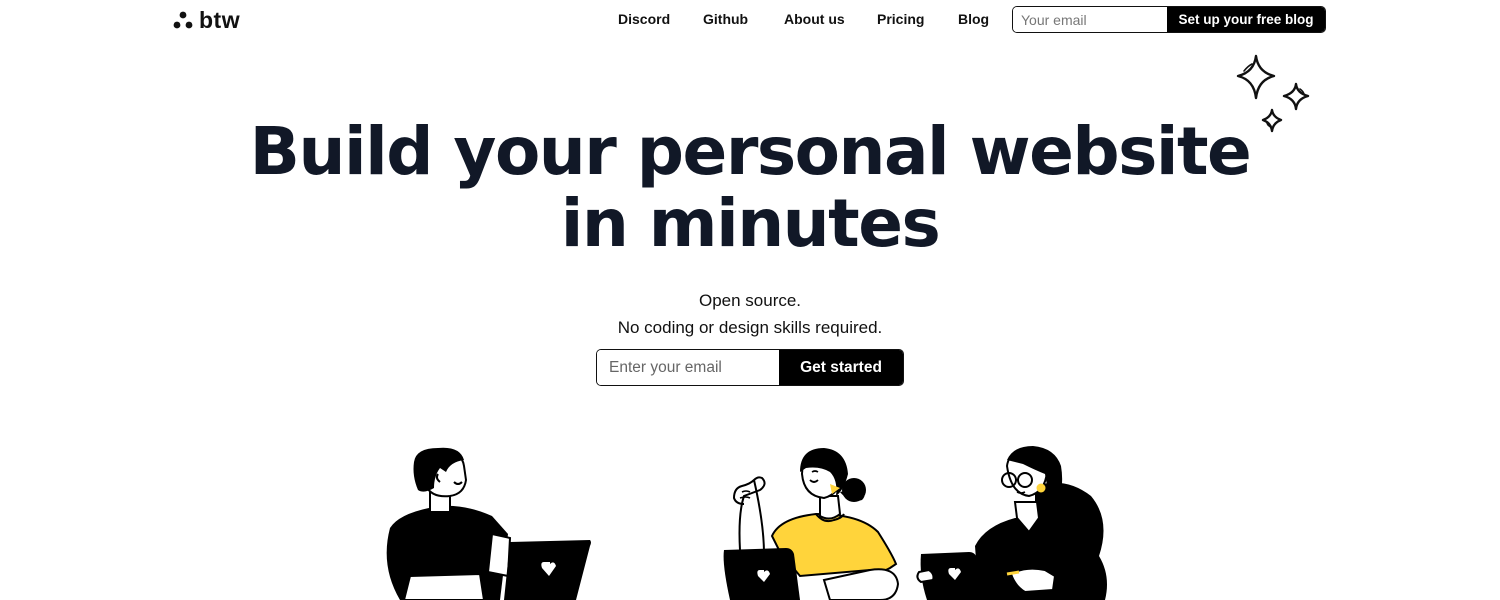 This screenshot has width=1500, height=600. I want to click on hero-signup-form: Get started, so click(750, 367).